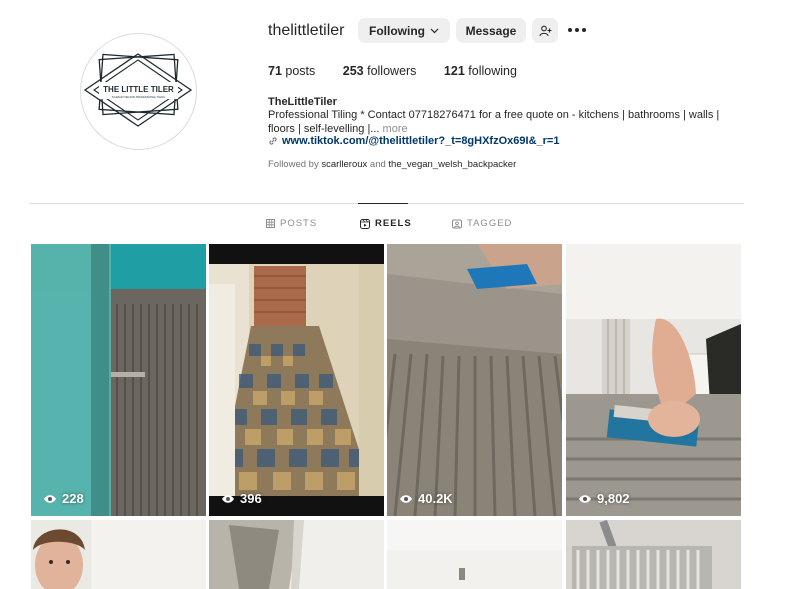  What do you see at coordinates (452, 164) in the screenshot?
I see `followed-by-account-2: the_vegan_welsh_backpacker` at bounding box center [452, 164].